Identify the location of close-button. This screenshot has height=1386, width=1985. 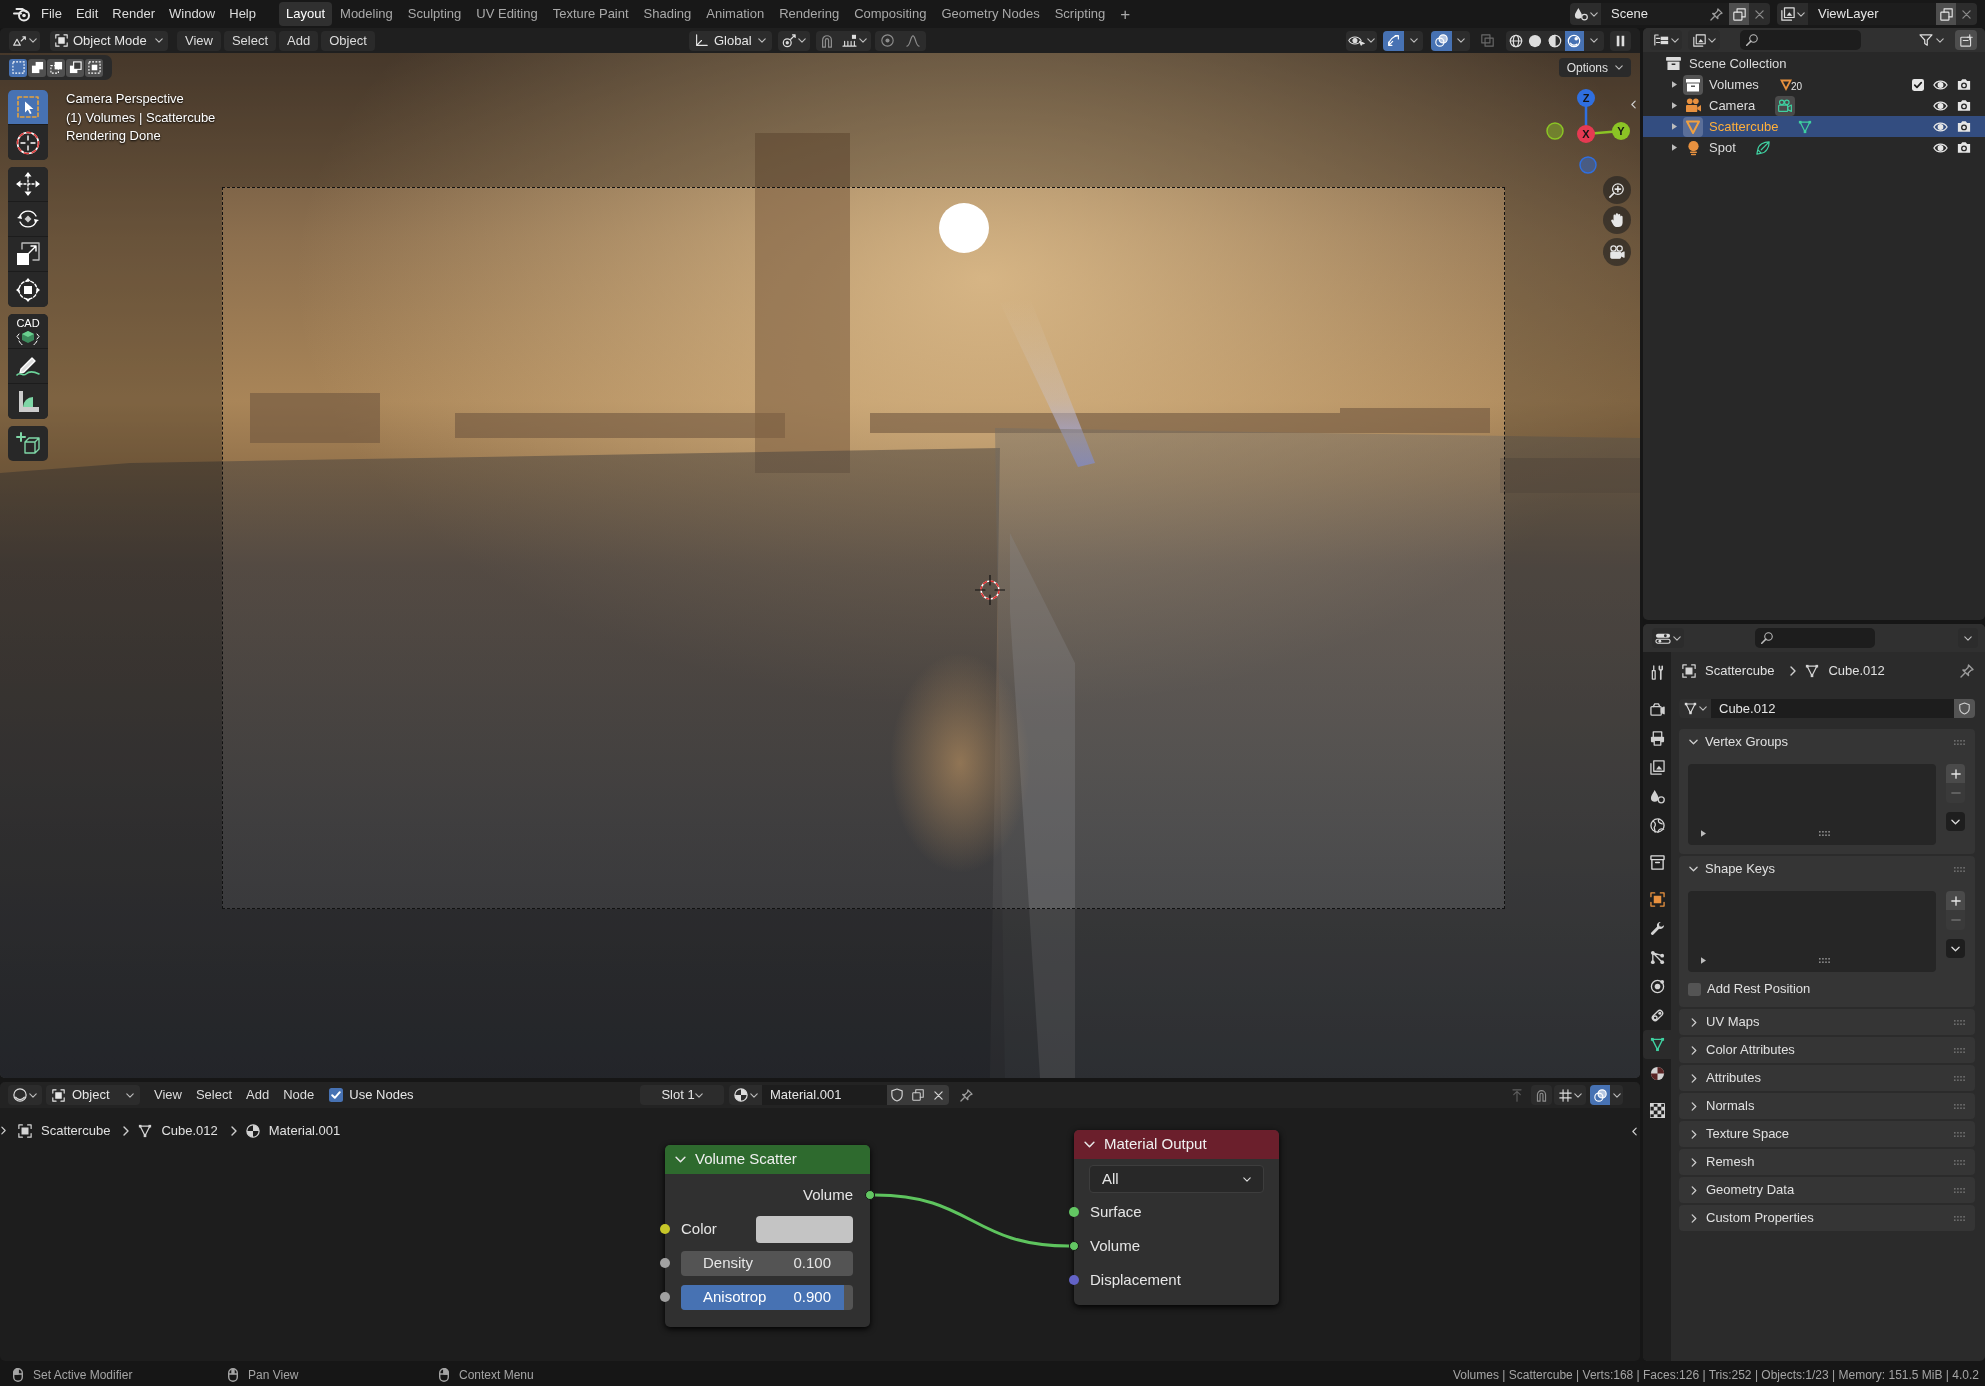
(1966, 14).